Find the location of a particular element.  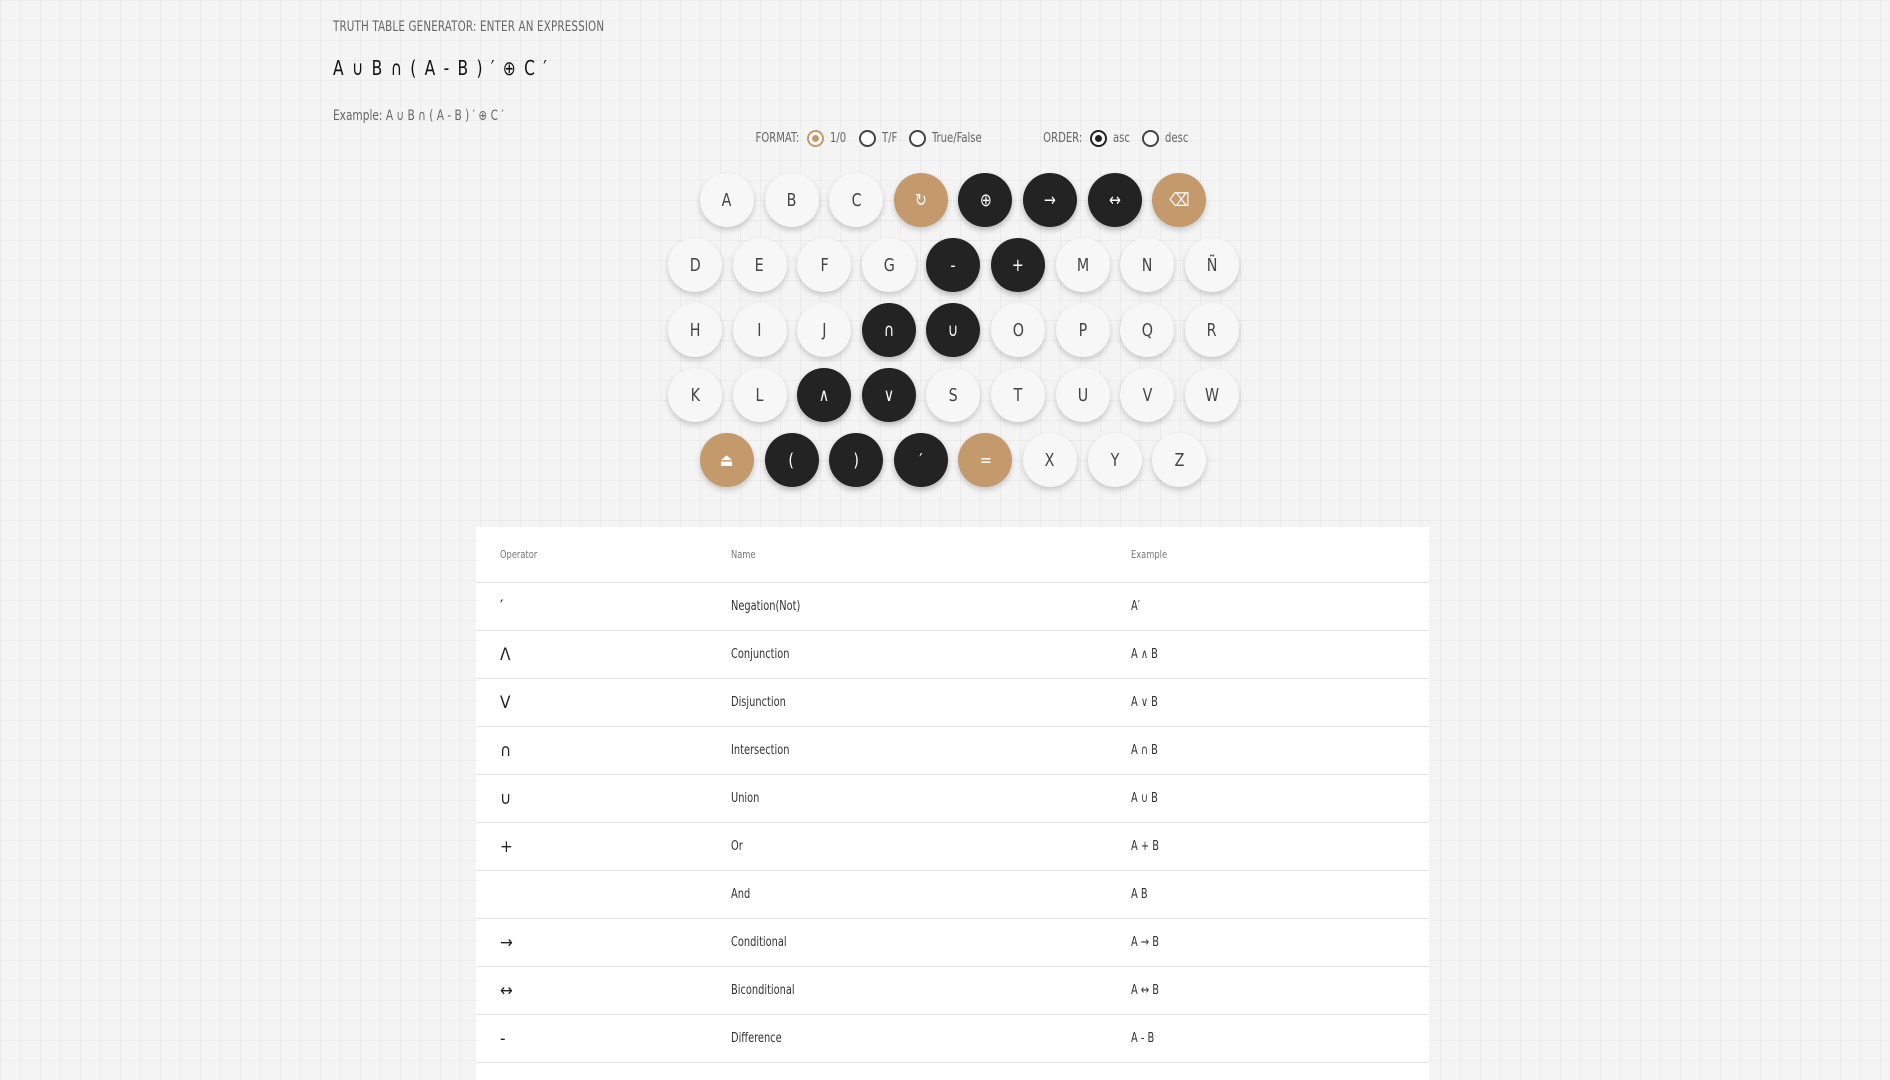

key: ∪ is located at coordinates (953, 330).